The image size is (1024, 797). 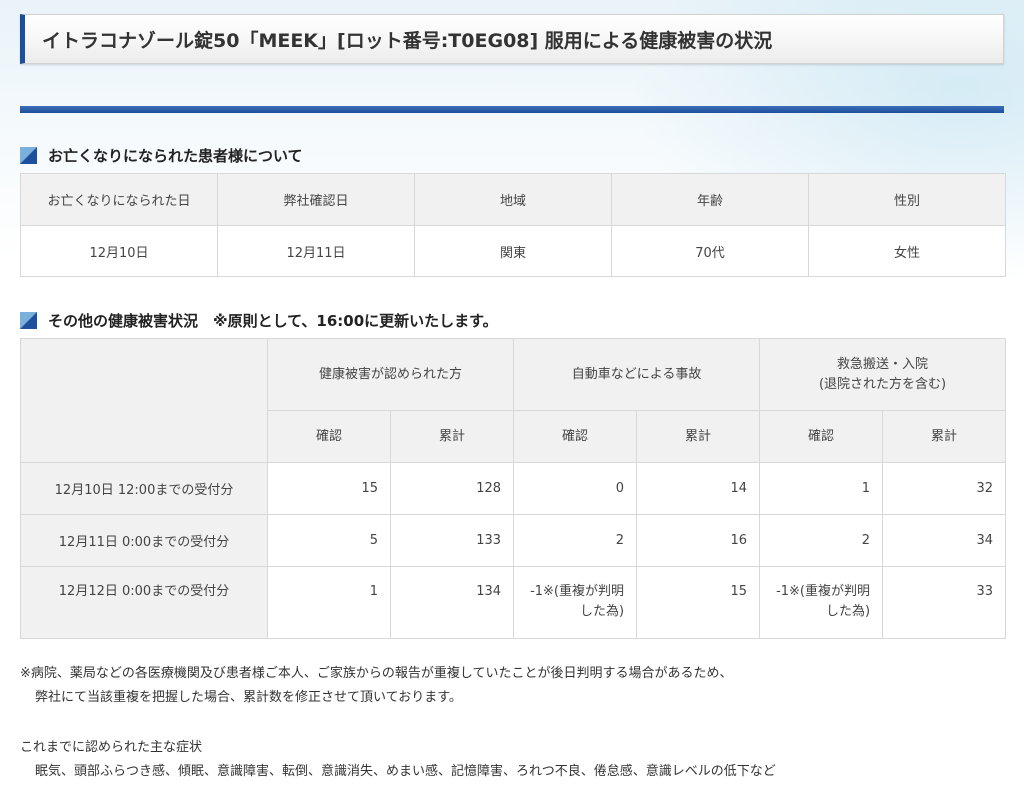 I want to click on value-cell: 5, so click(x=329, y=540).